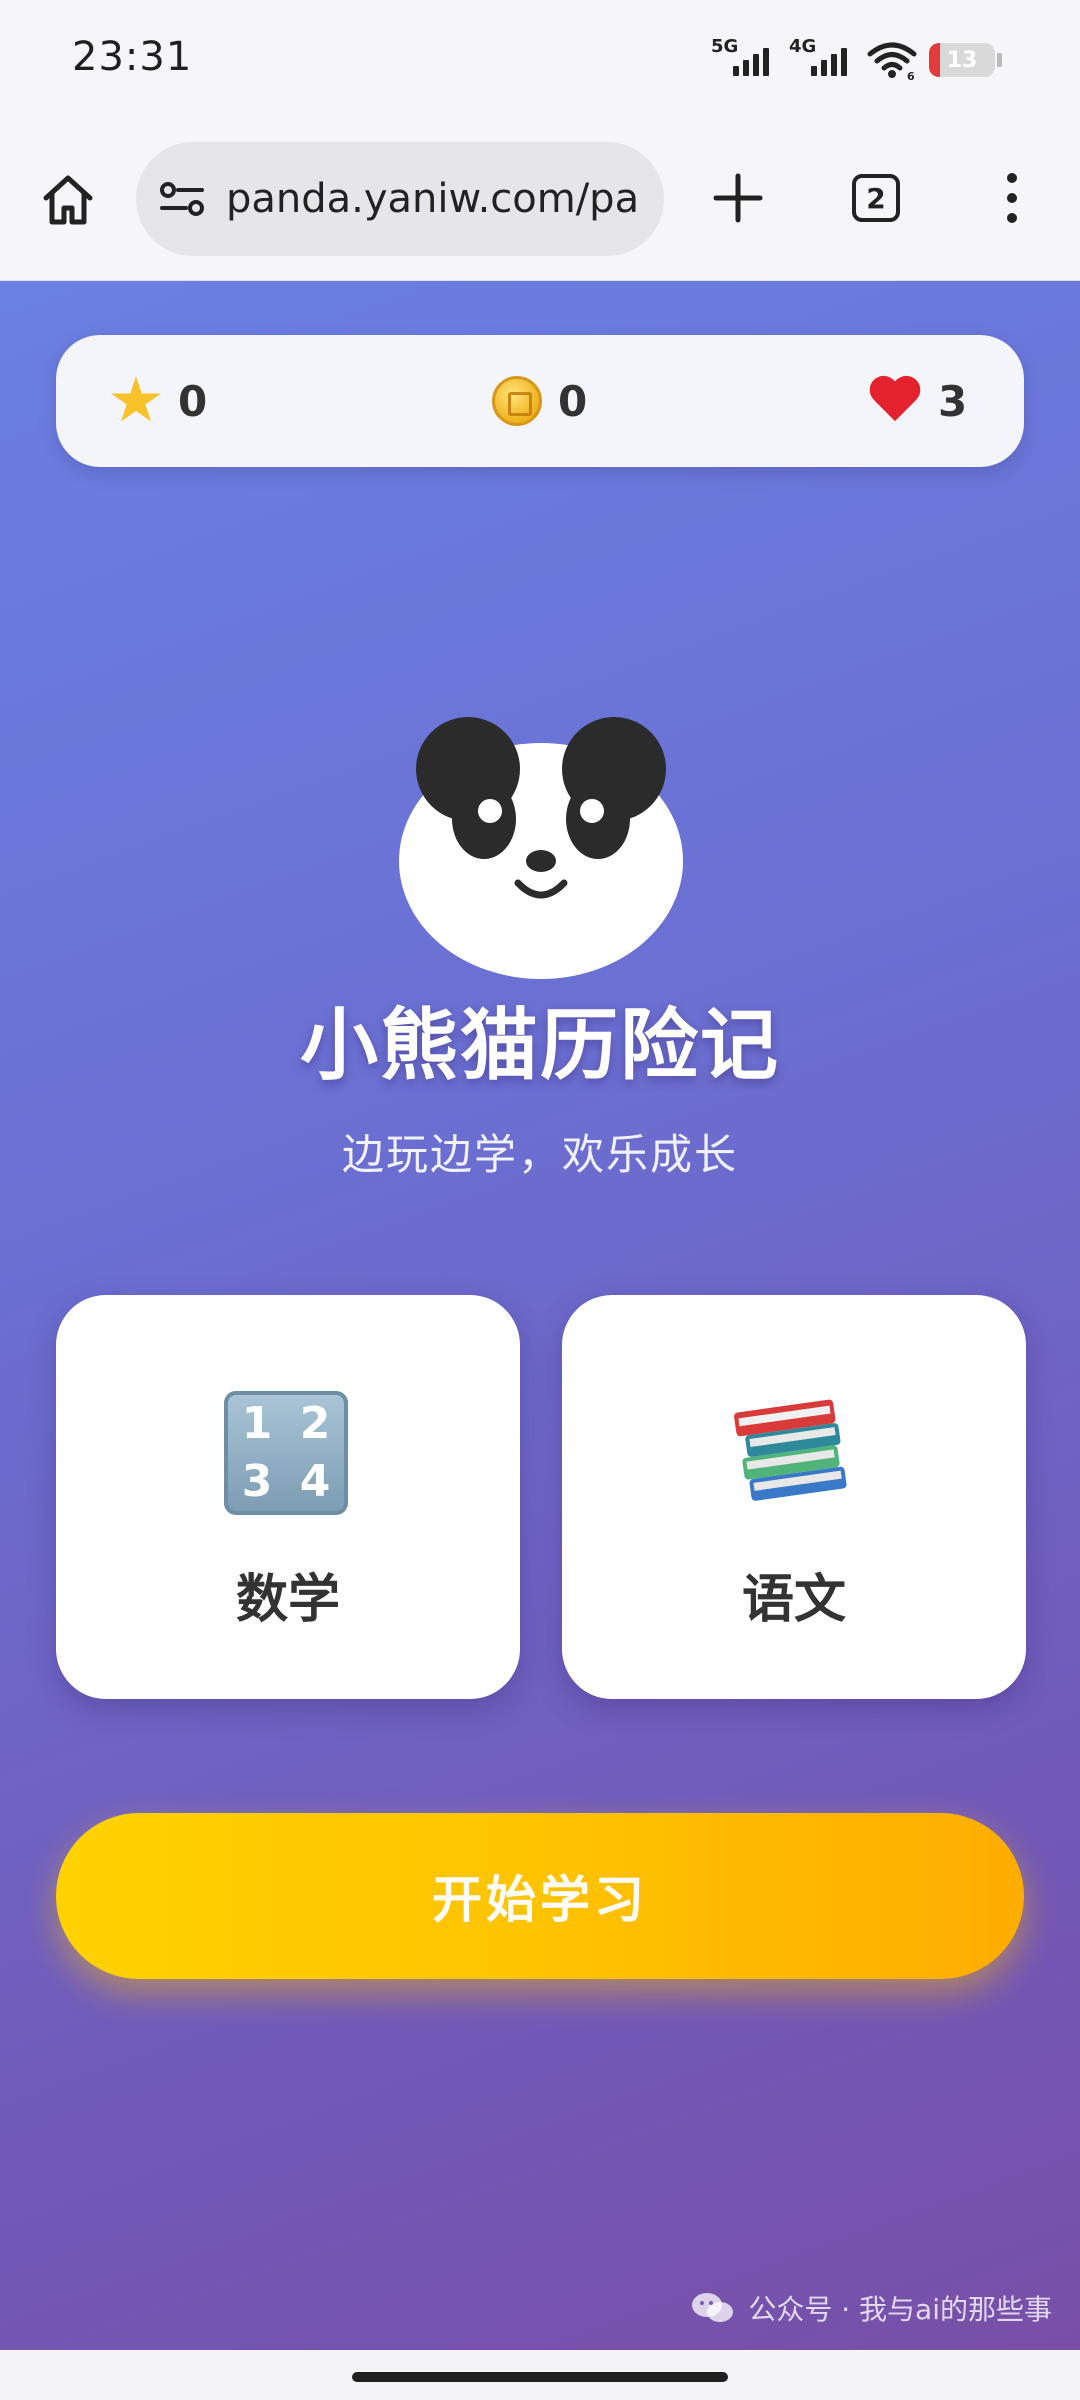  Describe the element at coordinates (911, 75) in the screenshot. I see `wifi-badge: 6` at that location.